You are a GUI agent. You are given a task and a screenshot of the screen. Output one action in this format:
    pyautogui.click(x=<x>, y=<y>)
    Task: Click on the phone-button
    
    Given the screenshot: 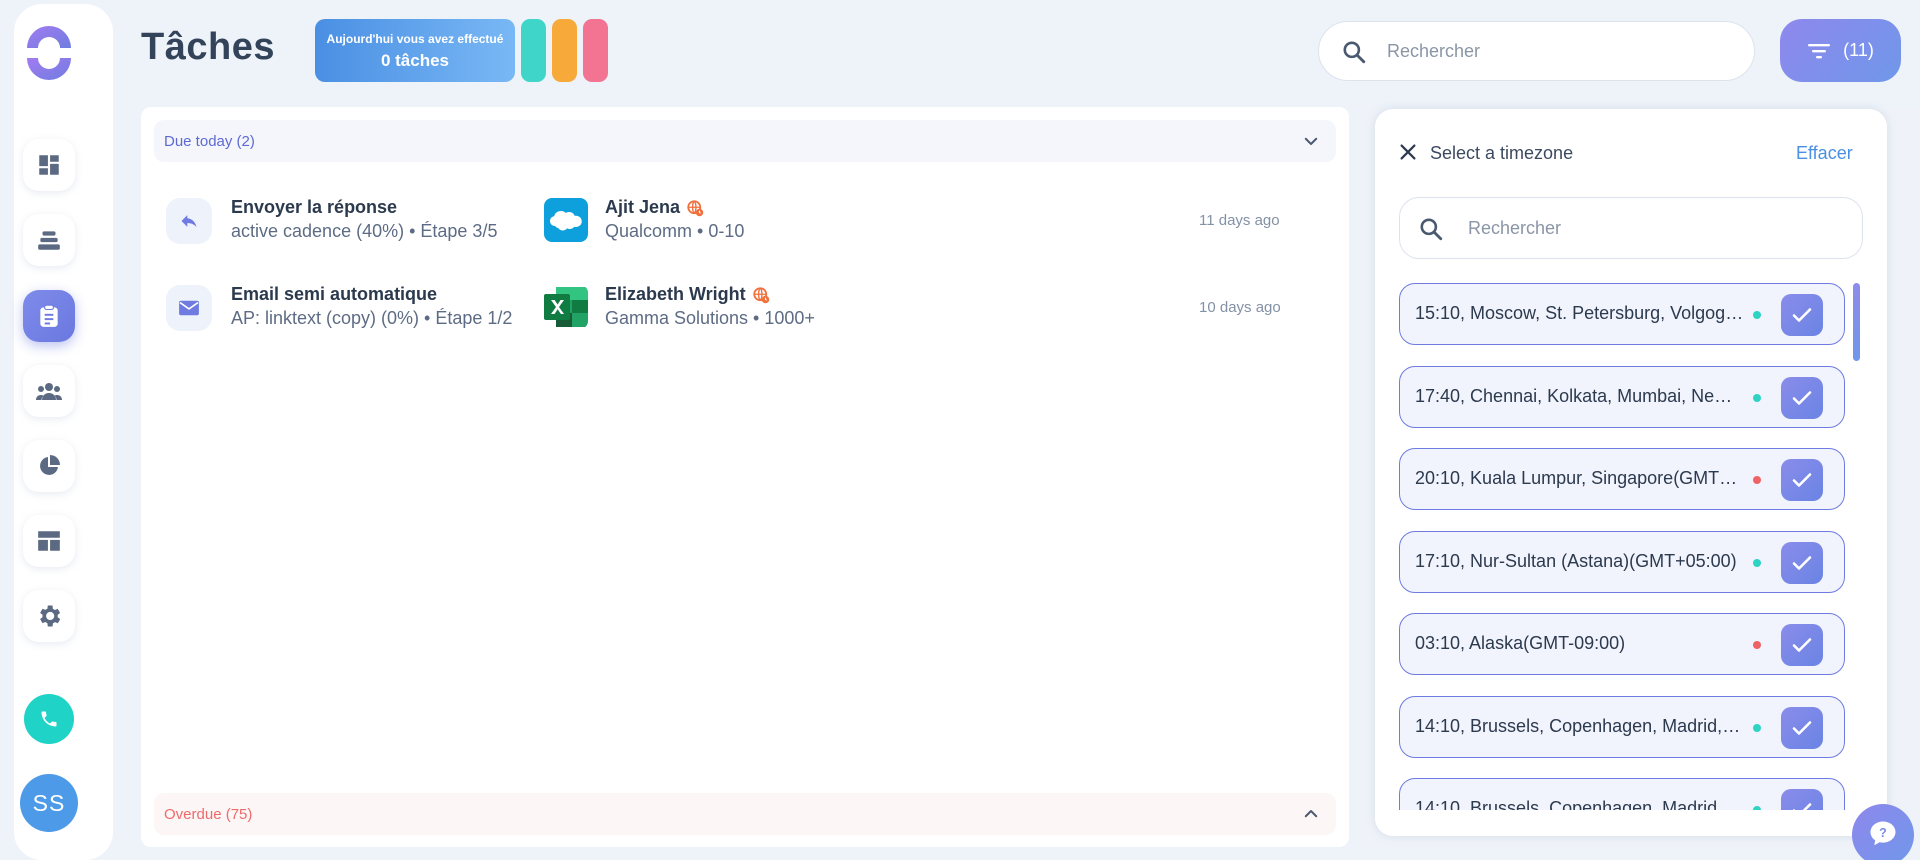 What is the action you would take?
    pyautogui.click(x=49, y=719)
    